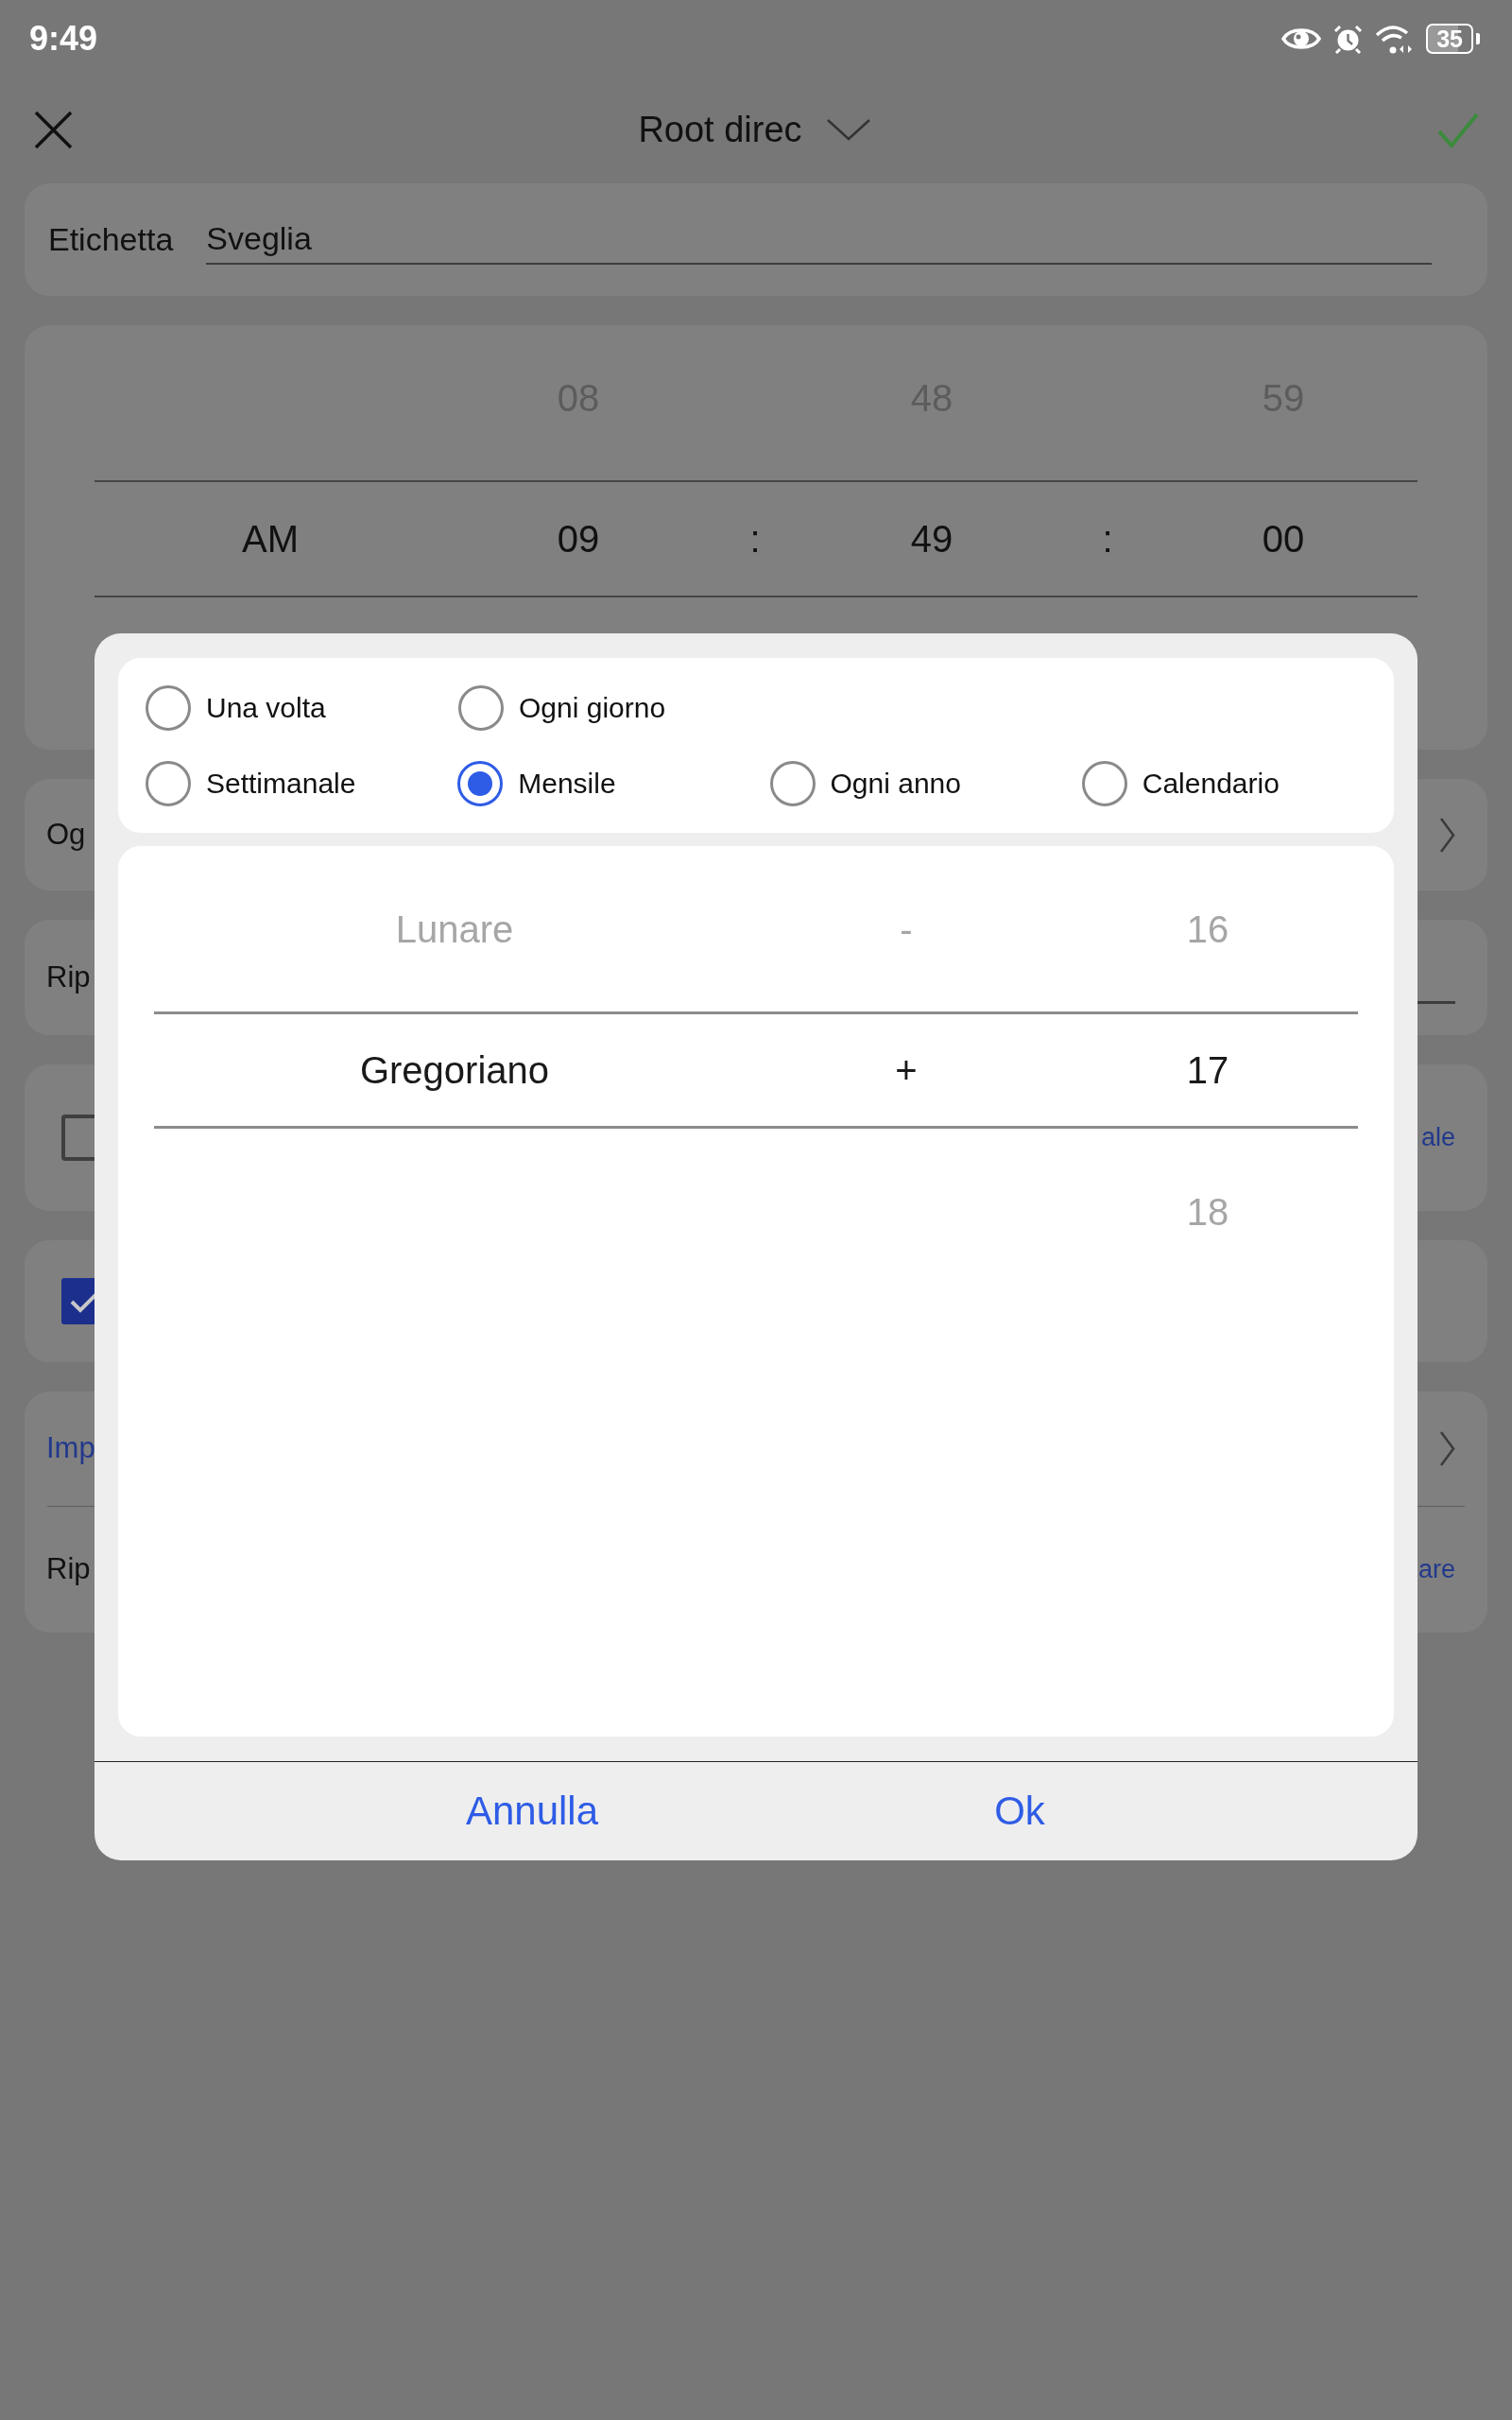  I want to click on wheel-item: 00, so click(1283, 538).